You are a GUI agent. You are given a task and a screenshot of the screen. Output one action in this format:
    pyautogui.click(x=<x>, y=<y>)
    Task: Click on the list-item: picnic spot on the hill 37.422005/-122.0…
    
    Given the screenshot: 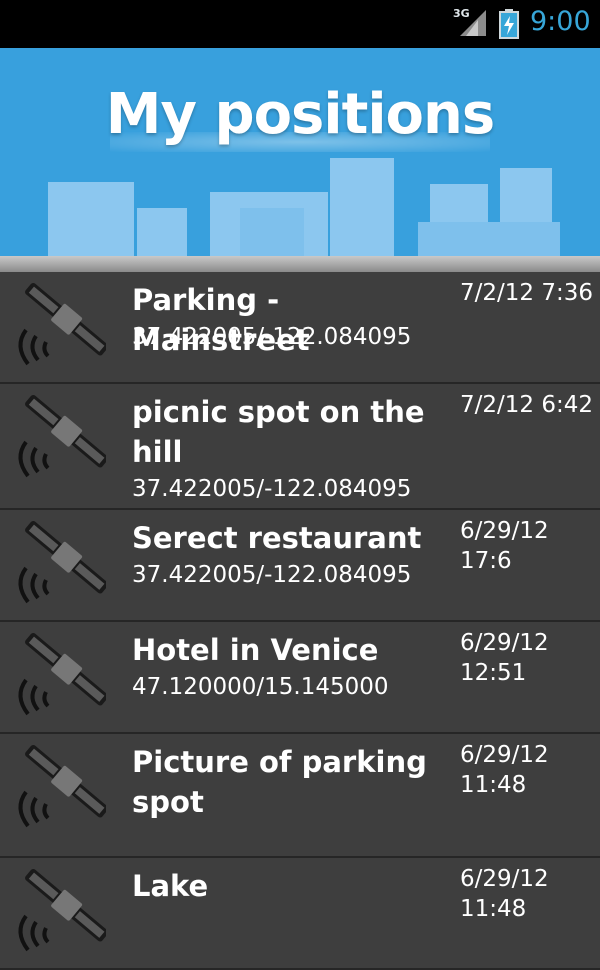 What is the action you would take?
    pyautogui.click(x=300, y=447)
    